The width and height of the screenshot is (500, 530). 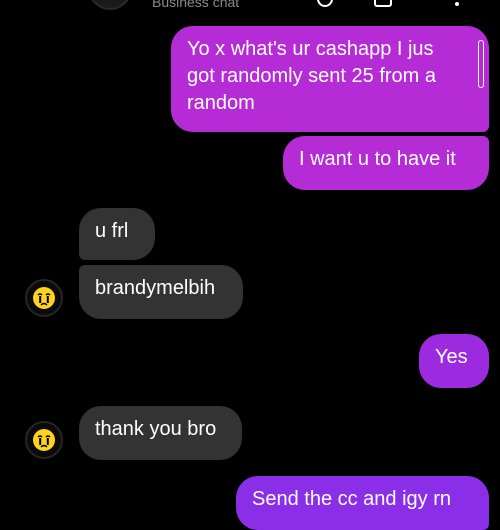 What do you see at coordinates (110, 5) in the screenshot?
I see `contact-avatar` at bounding box center [110, 5].